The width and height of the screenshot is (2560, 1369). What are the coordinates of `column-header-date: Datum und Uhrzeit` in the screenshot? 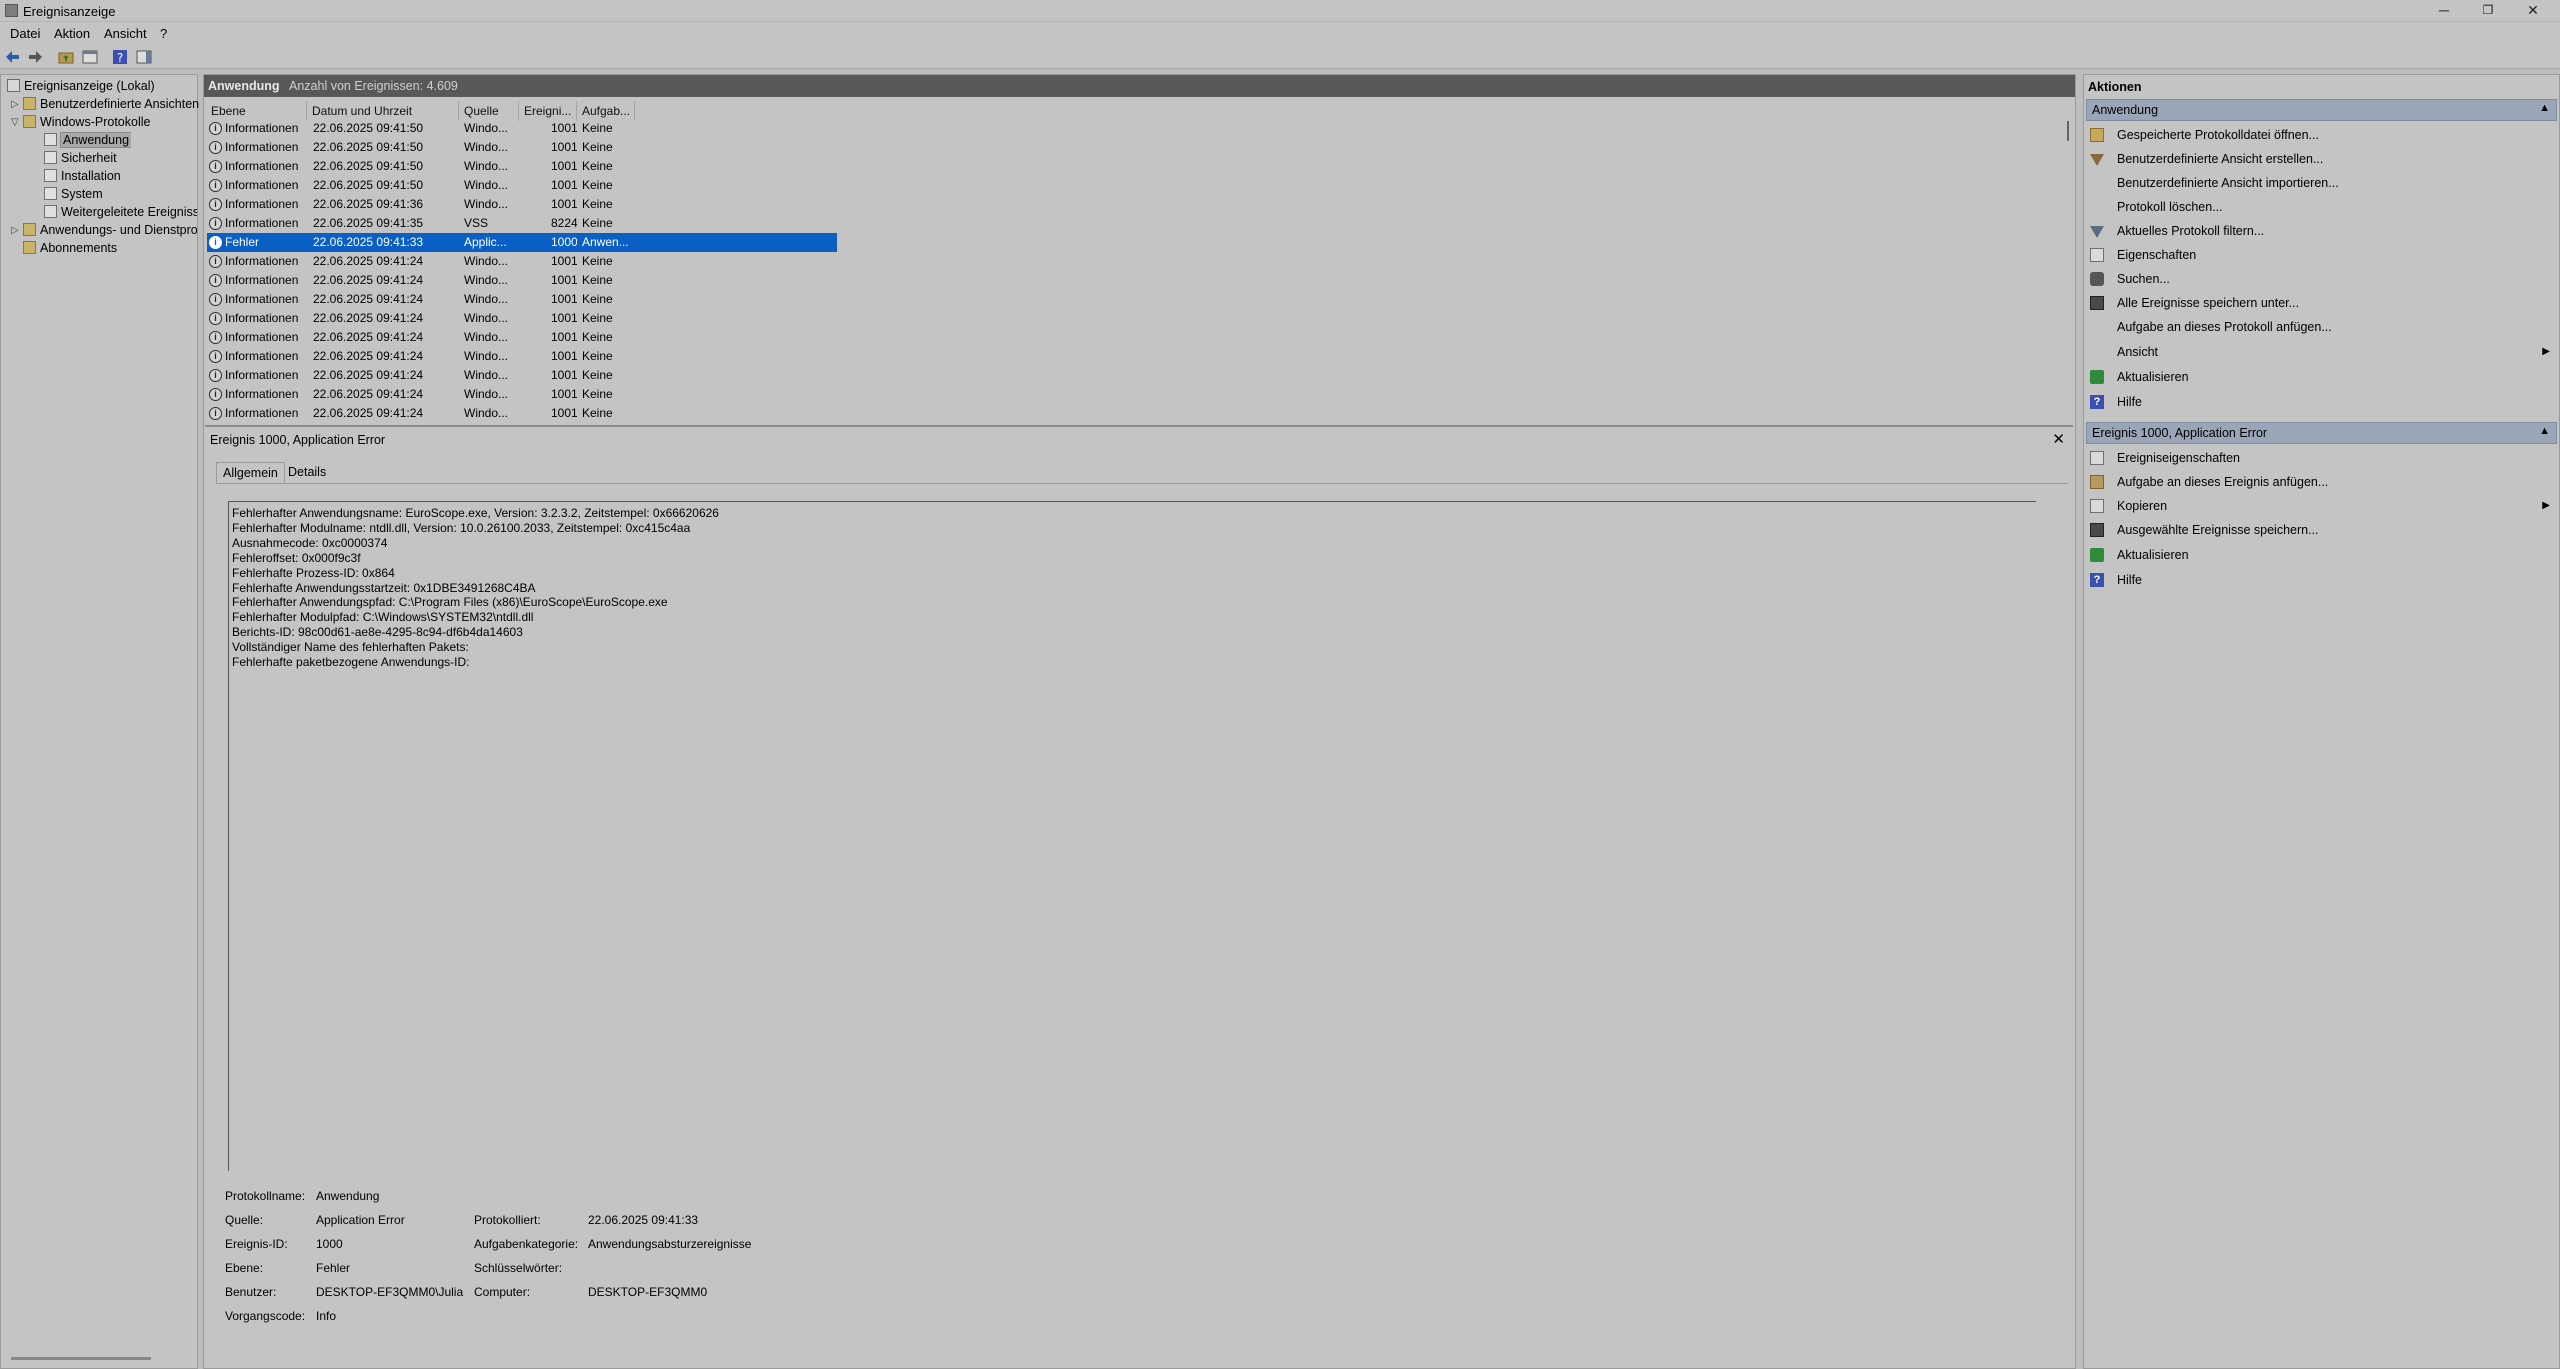 It's located at (362, 111).